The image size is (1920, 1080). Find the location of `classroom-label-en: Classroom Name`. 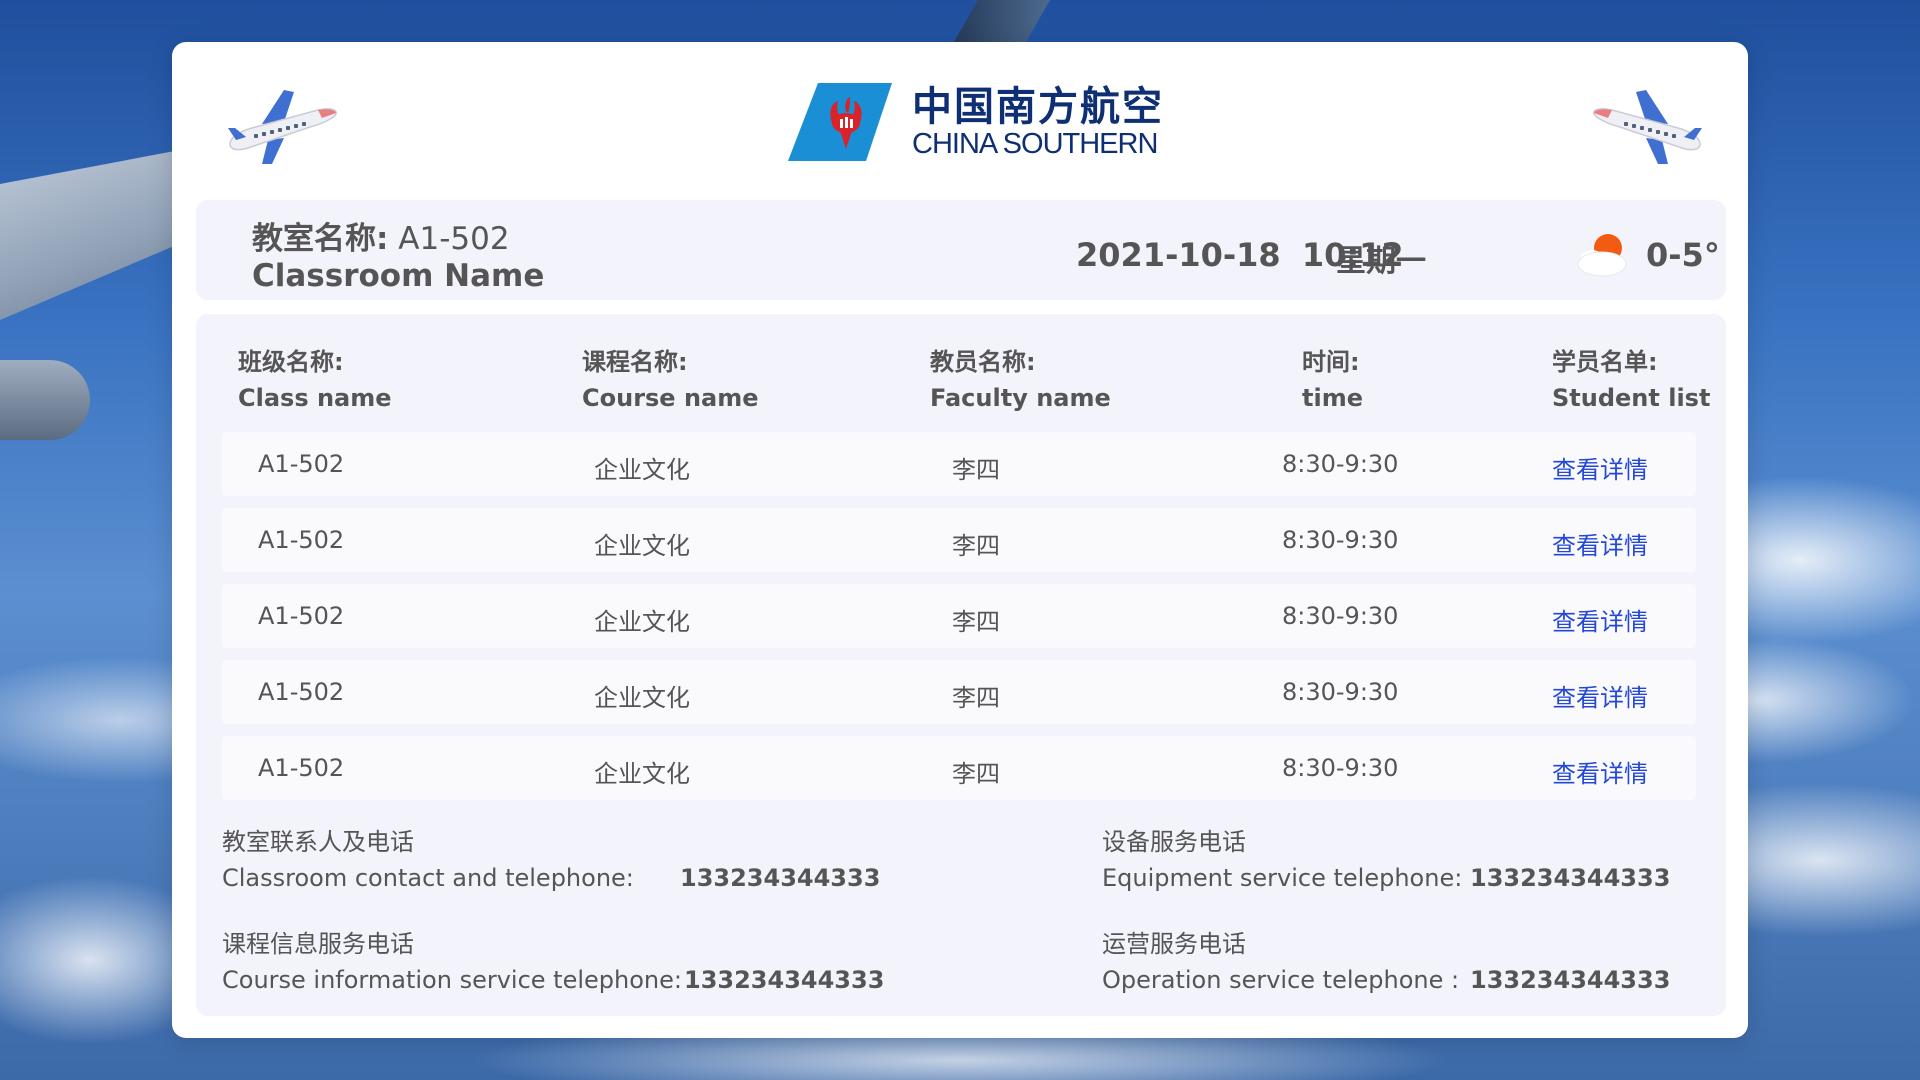

classroom-label-en: Classroom Name is located at coordinates (398, 276).